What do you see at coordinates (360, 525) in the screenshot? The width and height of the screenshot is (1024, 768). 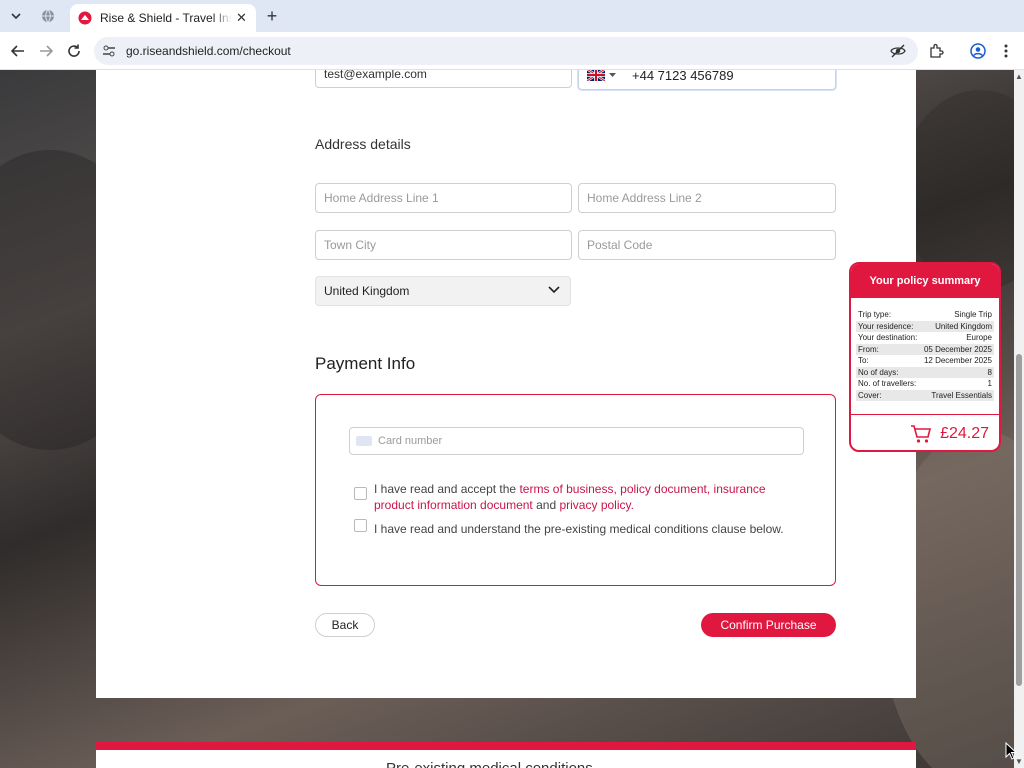 I see `medical-checkbox` at bounding box center [360, 525].